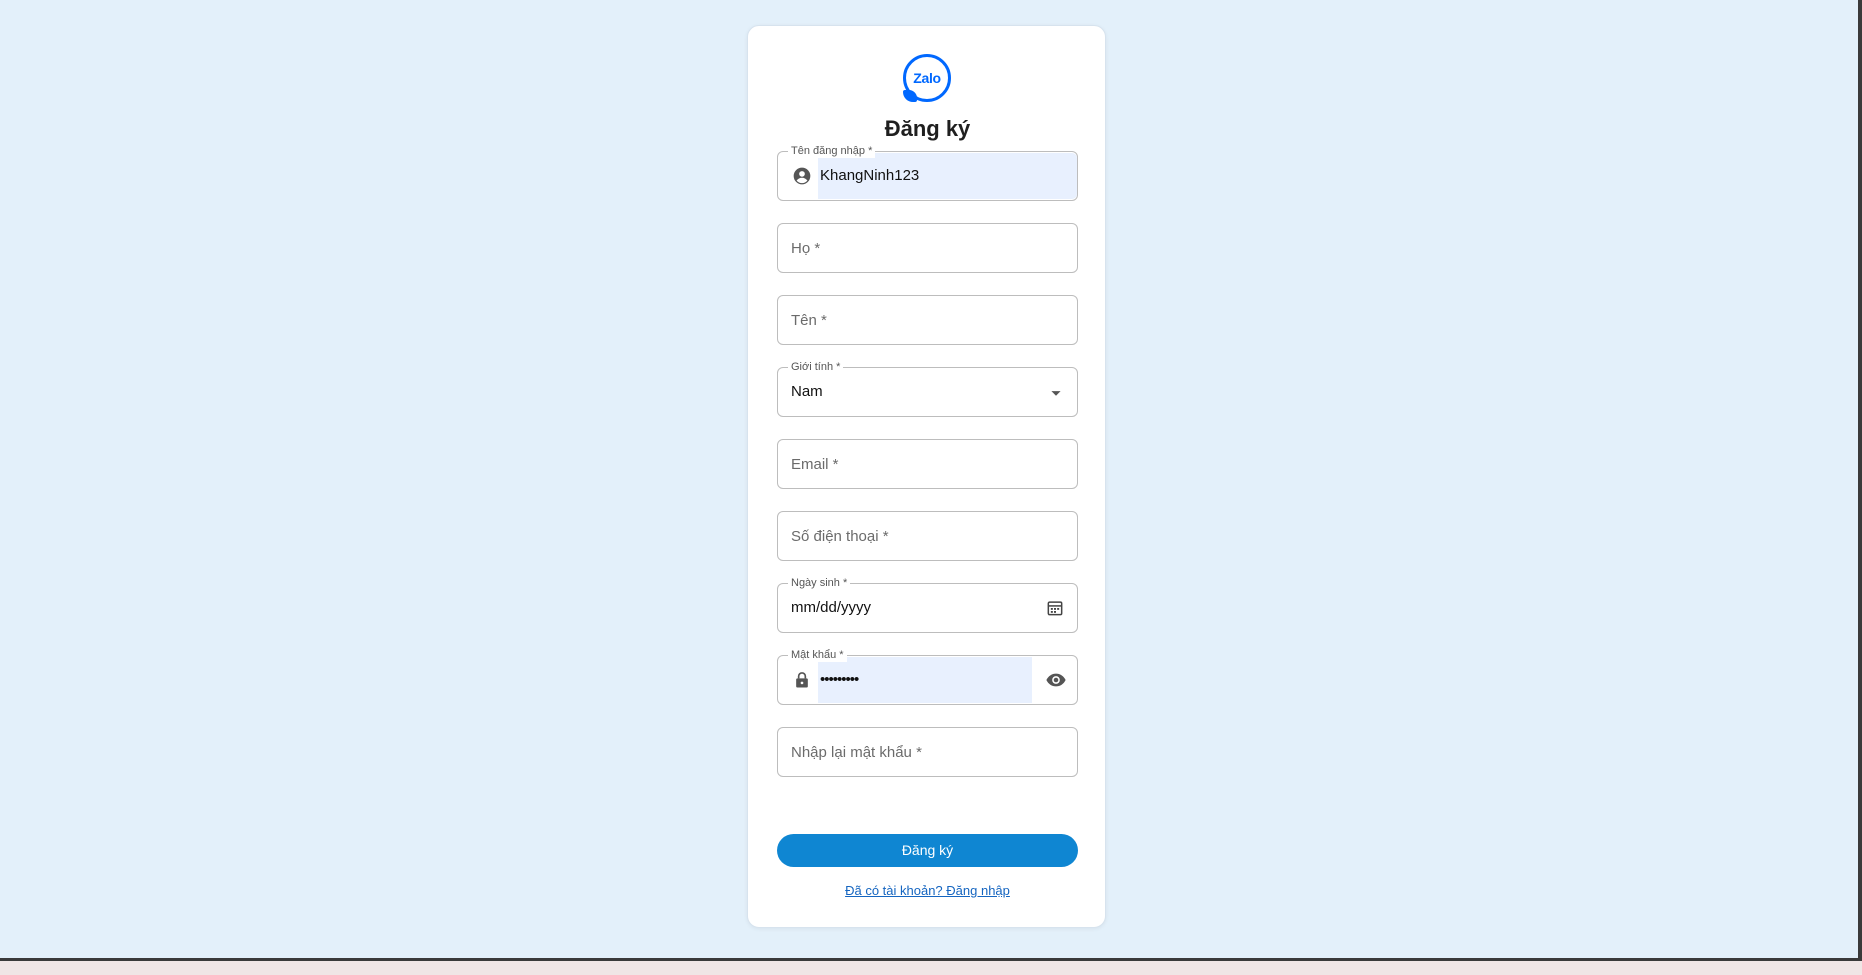 The height and width of the screenshot is (975, 1862). I want to click on page-title: Đăng ký, so click(927, 128).